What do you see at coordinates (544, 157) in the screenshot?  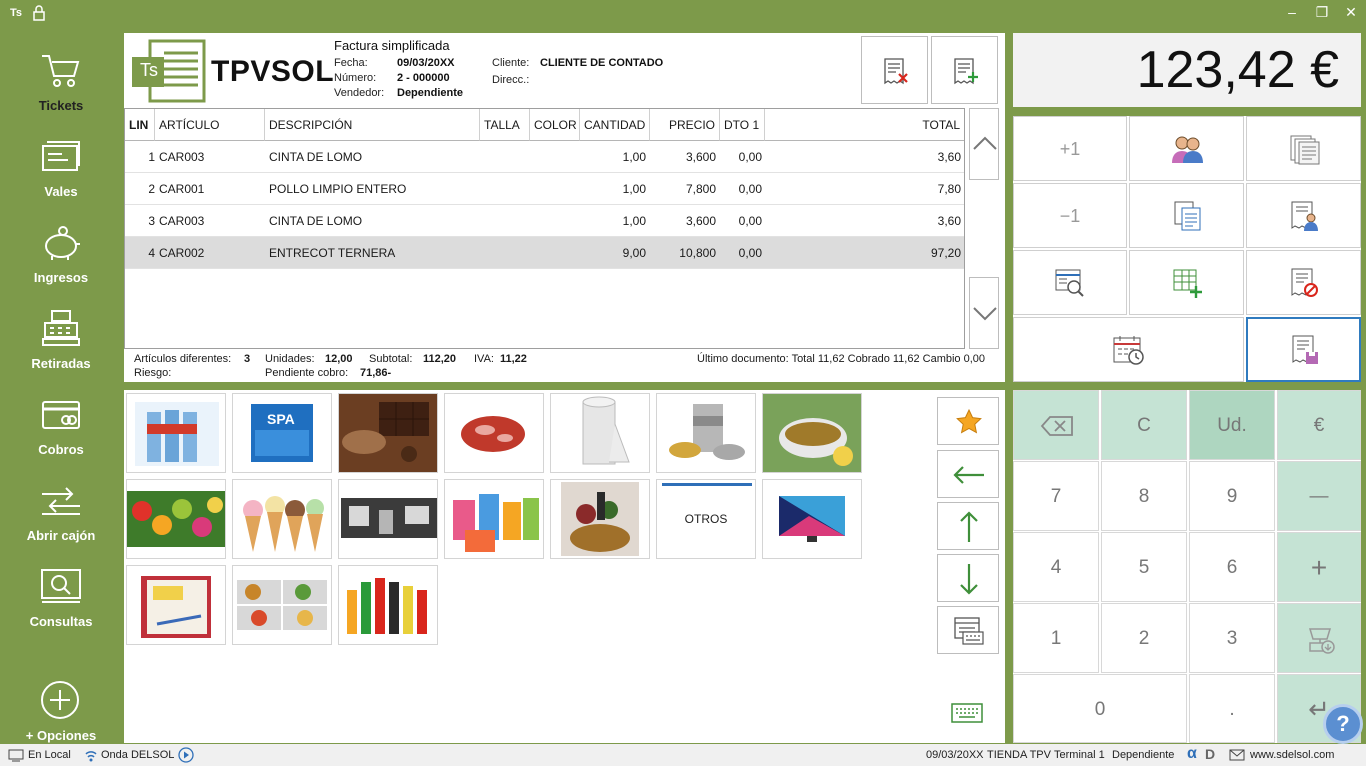 I see `table-row: 1 CAR003 CINTA DE LOMO 1,00 3,600 0,00 3,60` at bounding box center [544, 157].